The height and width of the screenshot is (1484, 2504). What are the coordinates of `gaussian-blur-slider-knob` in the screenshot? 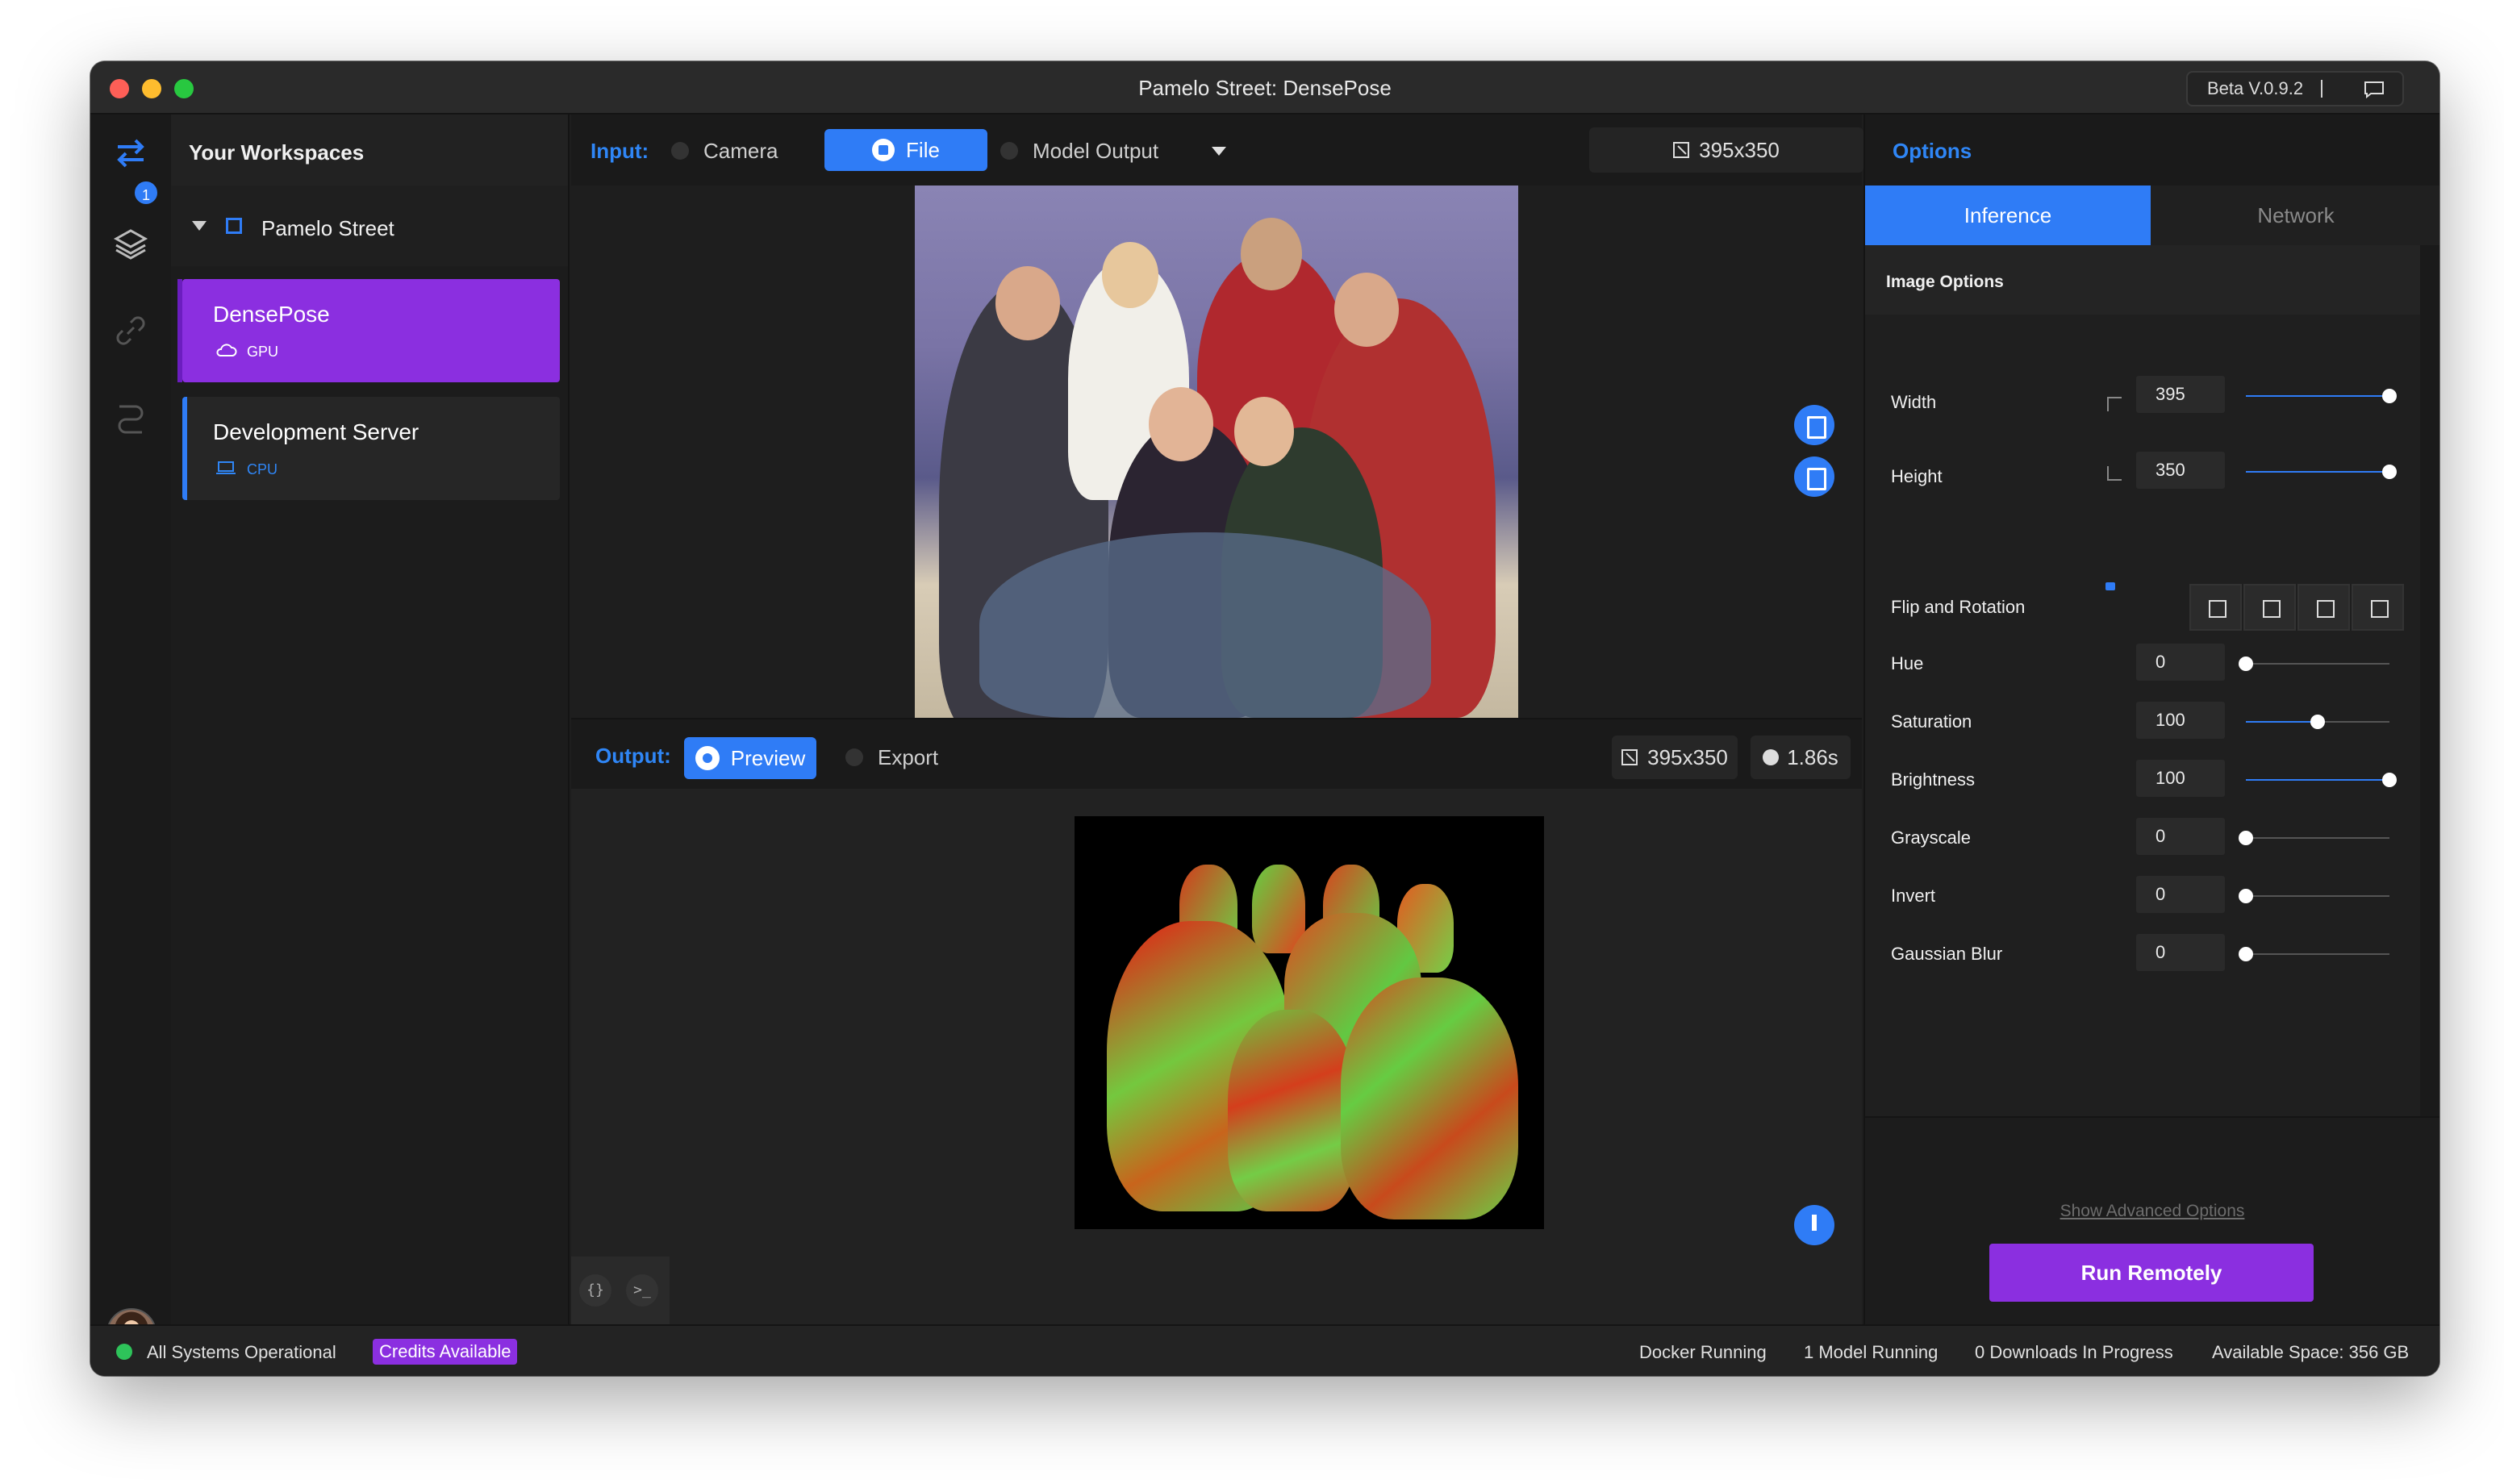 It's located at (2246, 954).